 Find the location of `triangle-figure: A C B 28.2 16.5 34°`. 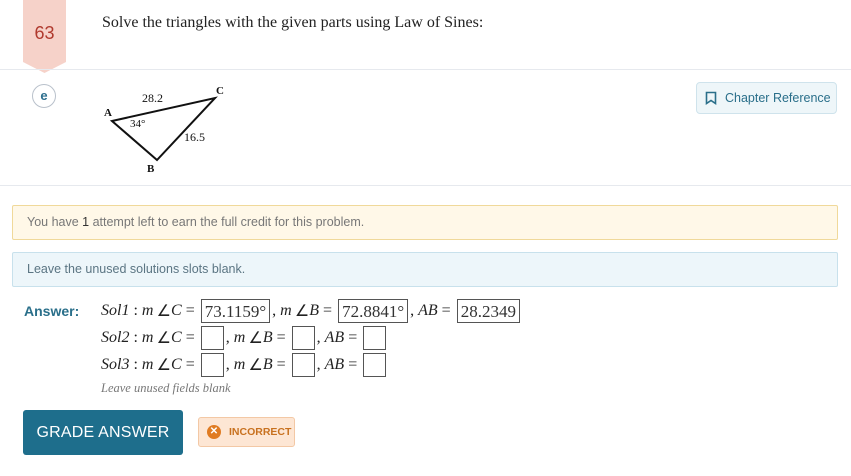

triangle-figure: A C B 28.2 16.5 34° is located at coordinates (164, 130).